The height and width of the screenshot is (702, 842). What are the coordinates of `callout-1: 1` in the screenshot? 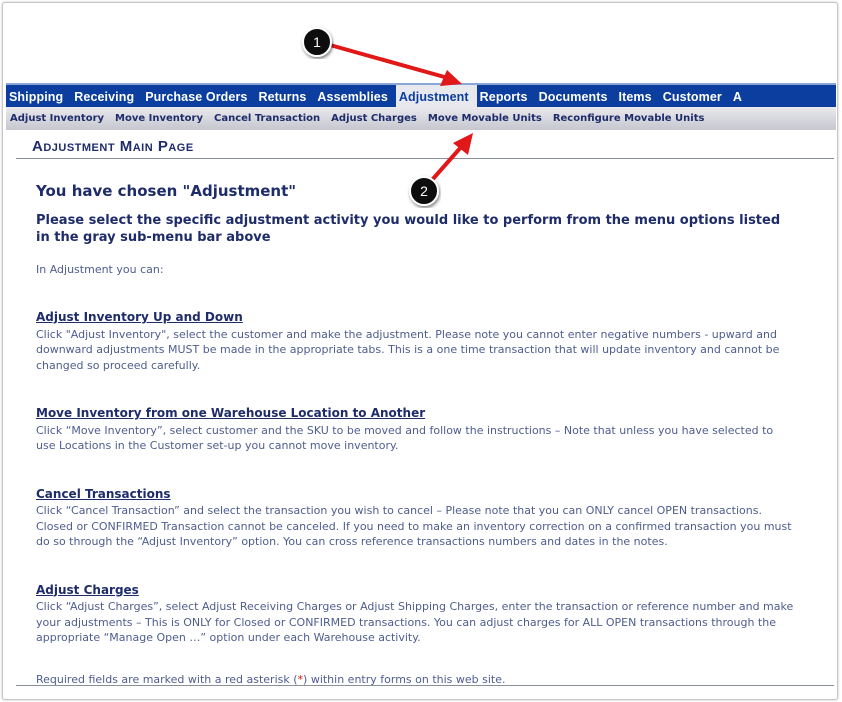 It's located at (317, 42).